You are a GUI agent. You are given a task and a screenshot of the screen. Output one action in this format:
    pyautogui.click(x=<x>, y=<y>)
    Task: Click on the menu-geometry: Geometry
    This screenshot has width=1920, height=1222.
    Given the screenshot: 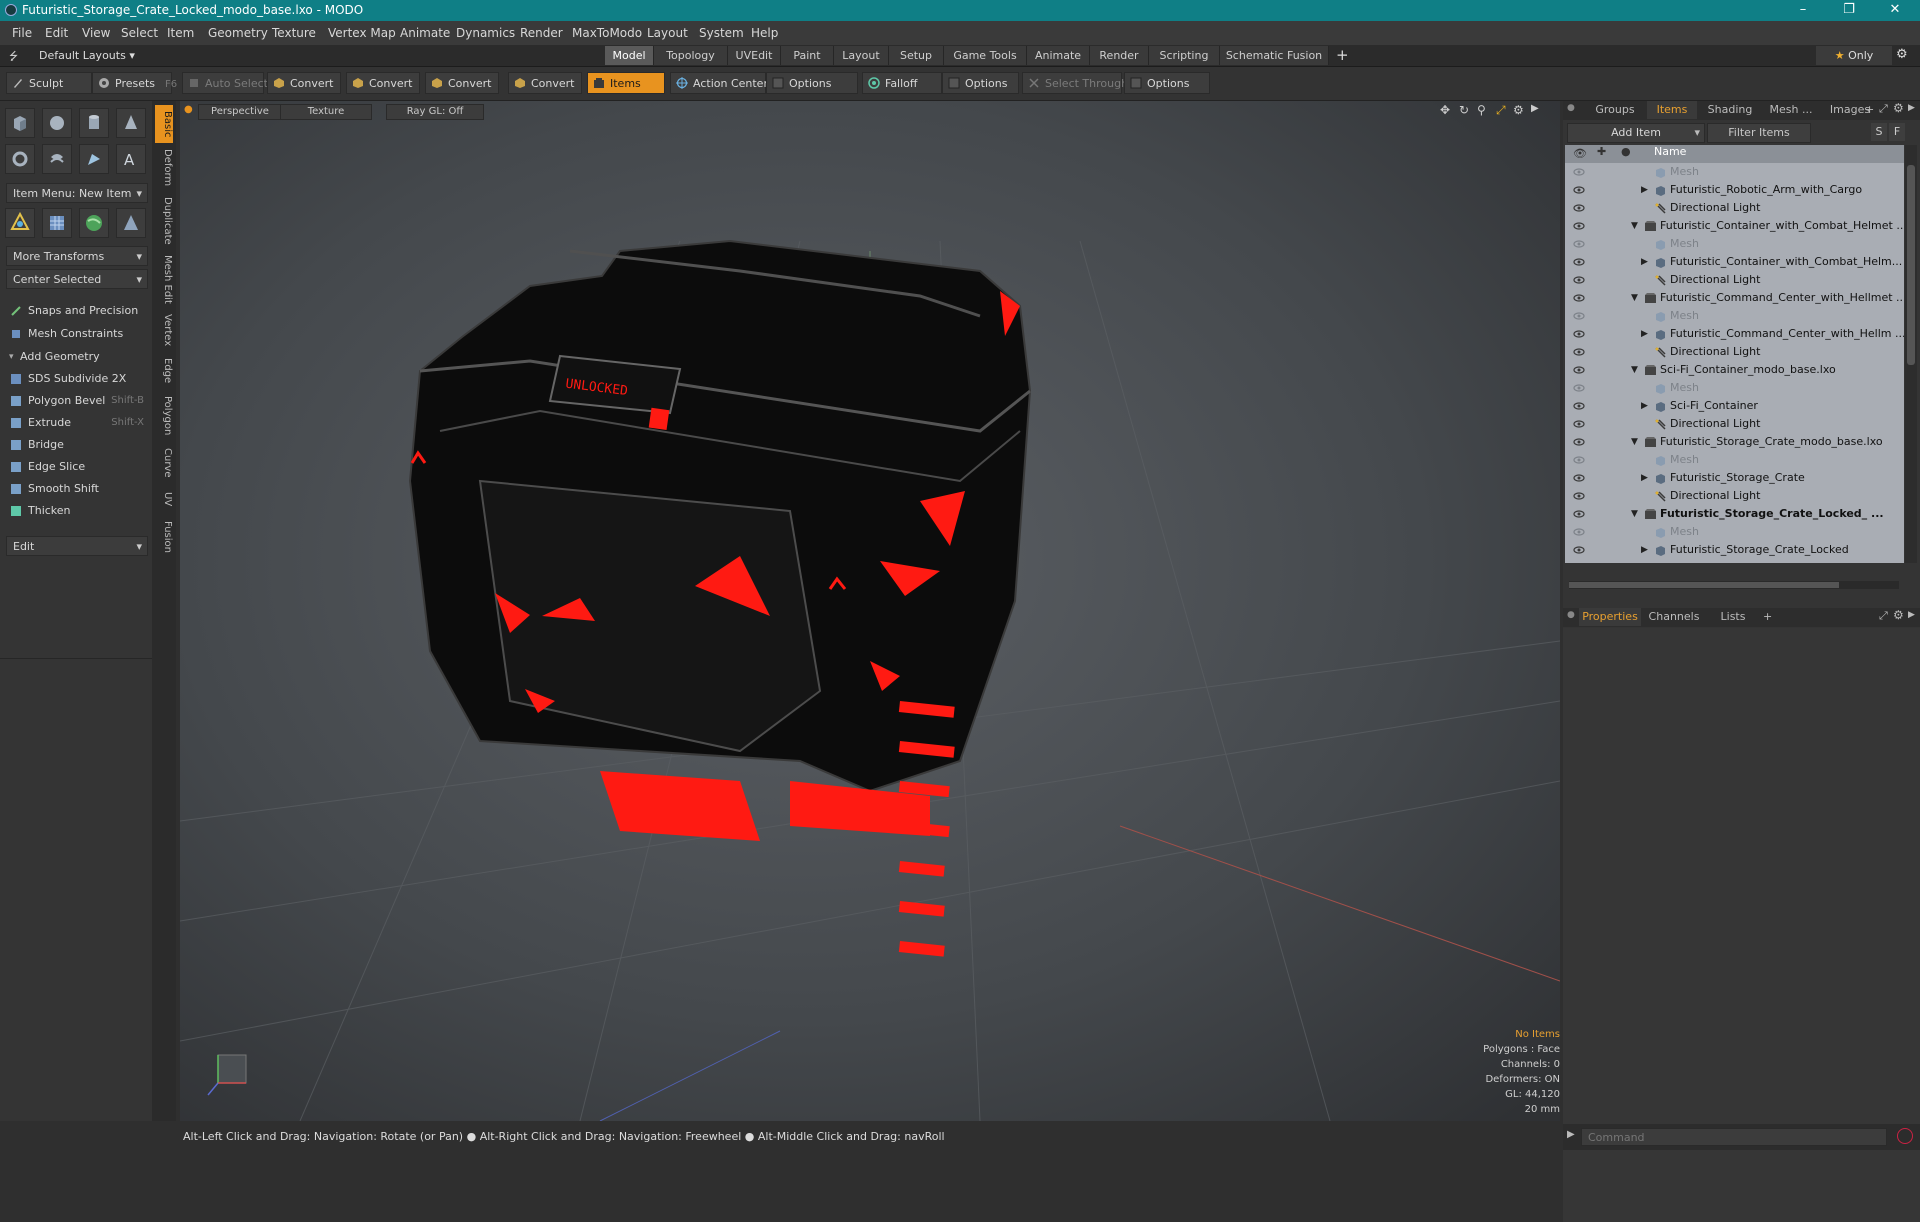 What is the action you would take?
    pyautogui.click(x=238, y=33)
    